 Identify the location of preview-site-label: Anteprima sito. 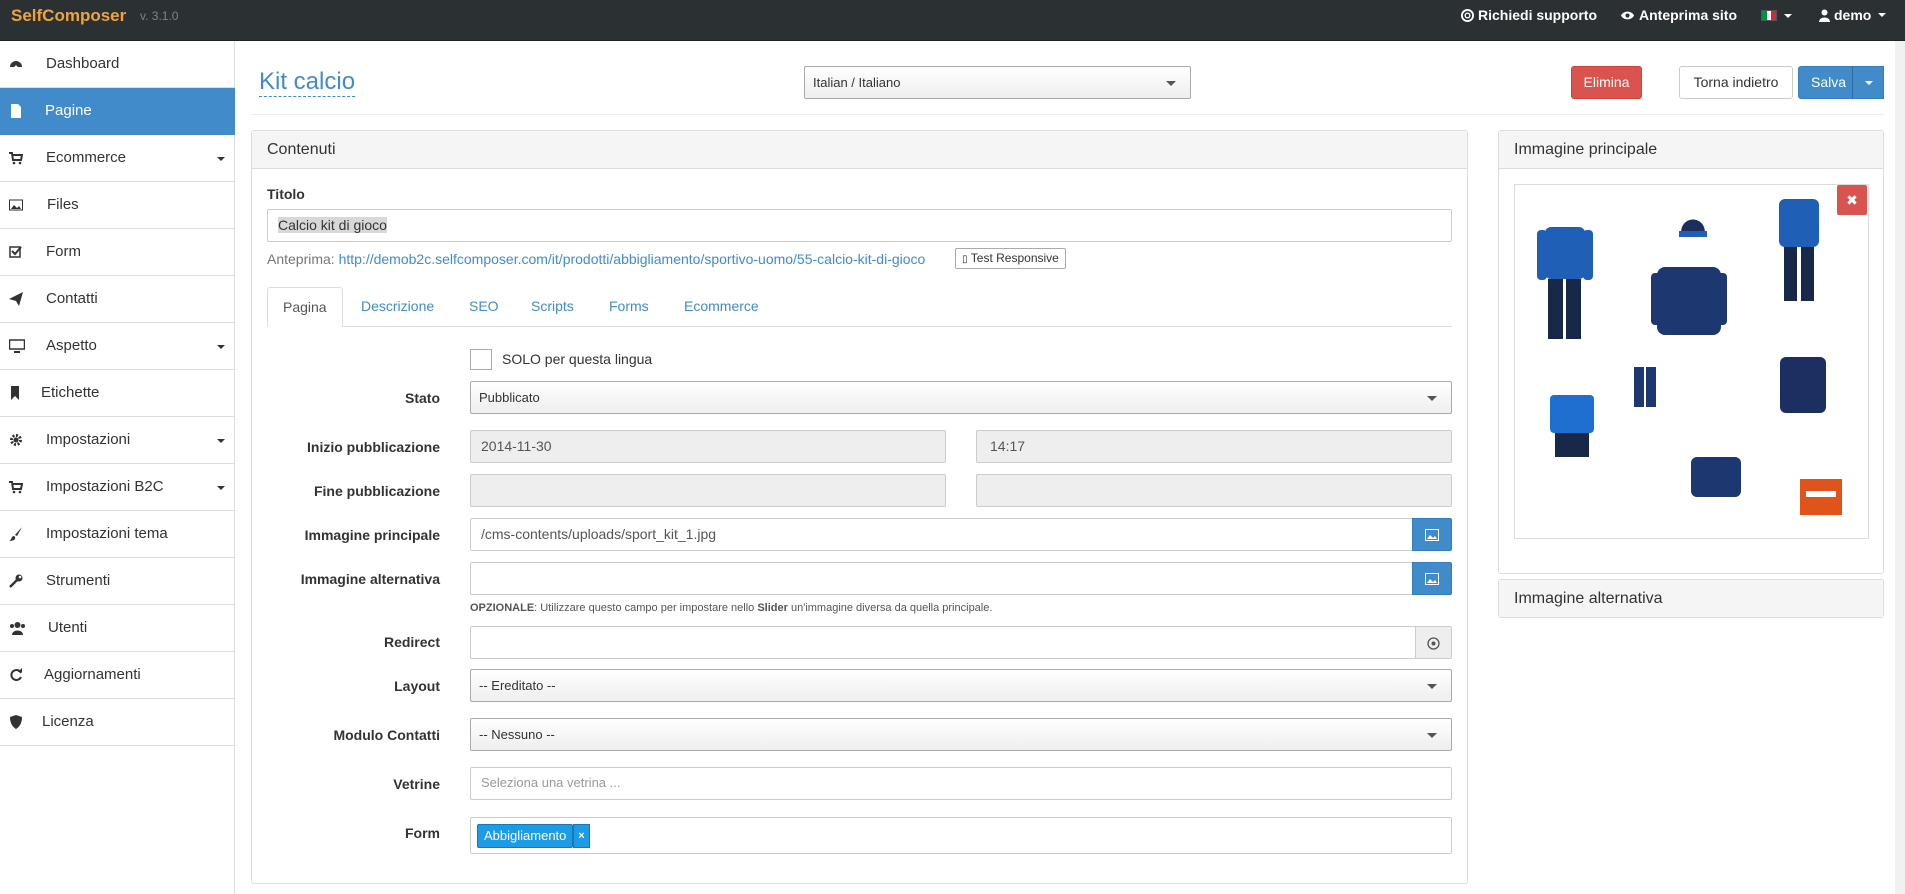
(1688, 15).